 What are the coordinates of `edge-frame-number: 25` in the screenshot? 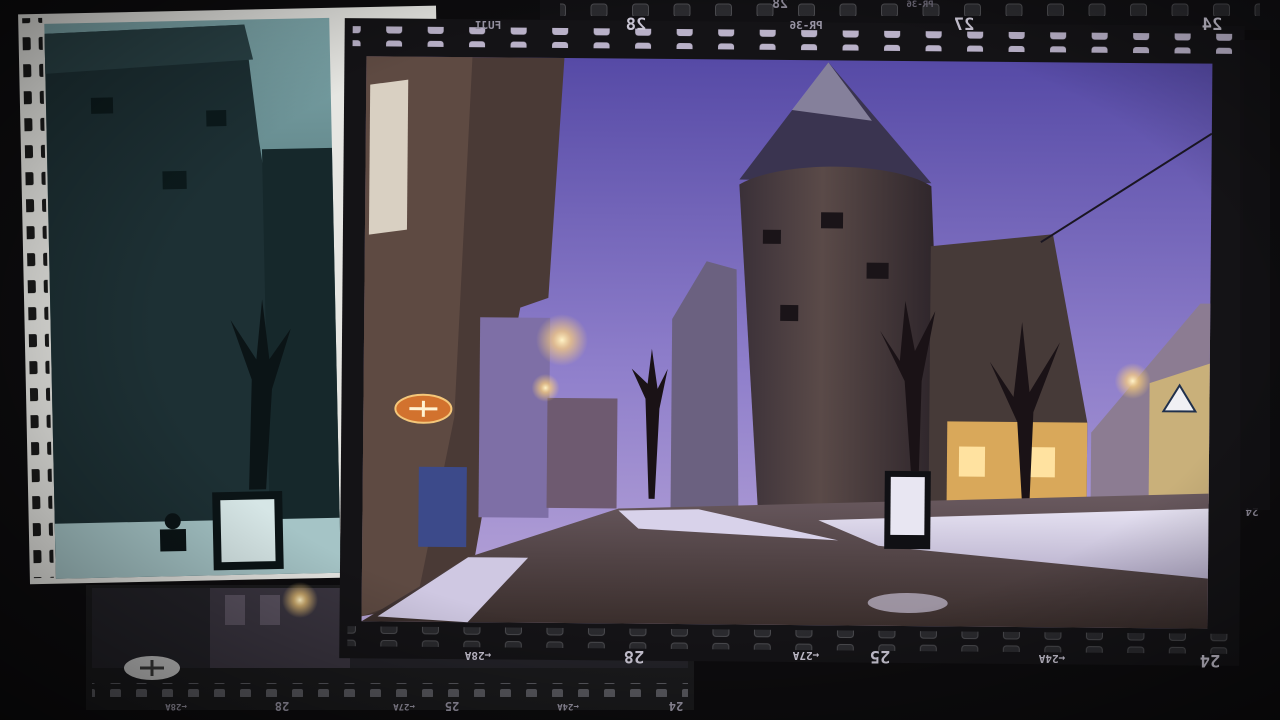 It's located at (880, 656).